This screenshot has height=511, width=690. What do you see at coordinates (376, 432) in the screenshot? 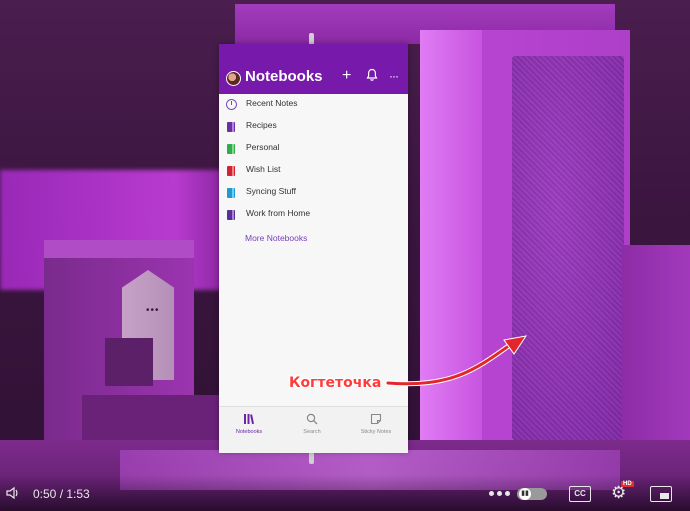
I see `tab-label: Sticky Notes` at bounding box center [376, 432].